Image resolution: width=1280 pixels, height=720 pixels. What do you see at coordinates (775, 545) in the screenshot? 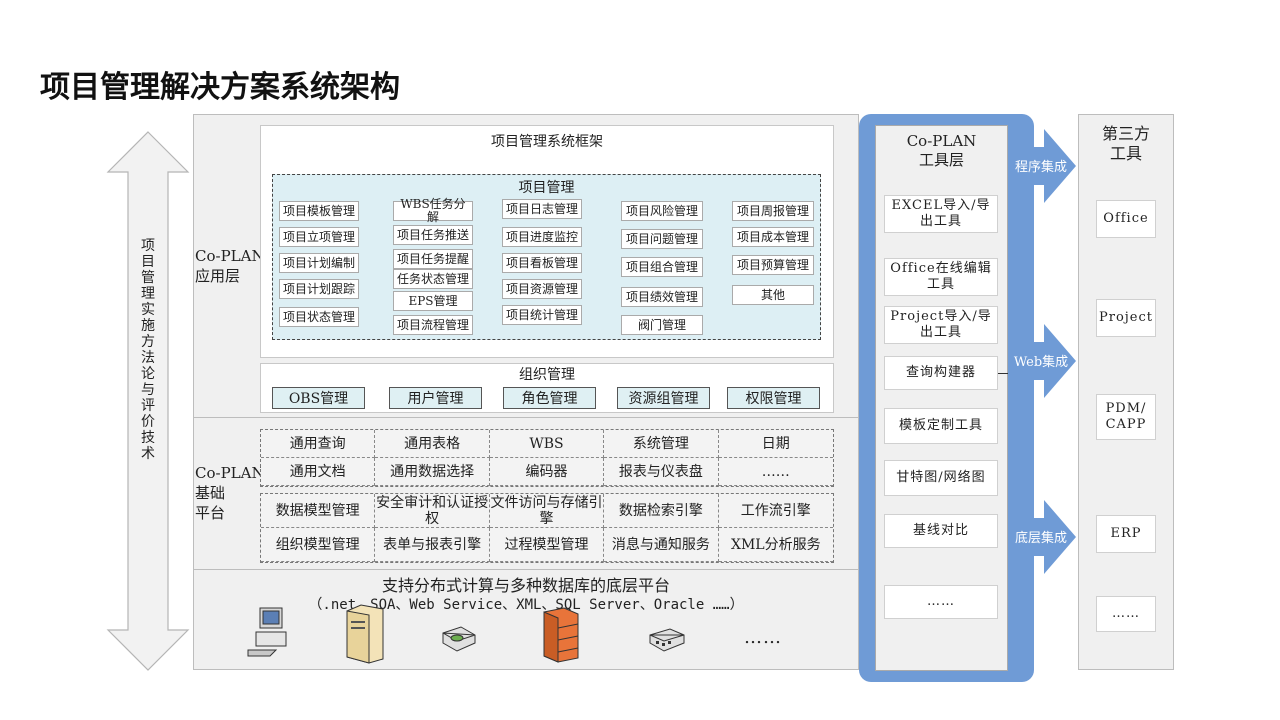
I see `base-cell: XML分析服务` at bounding box center [775, 545].